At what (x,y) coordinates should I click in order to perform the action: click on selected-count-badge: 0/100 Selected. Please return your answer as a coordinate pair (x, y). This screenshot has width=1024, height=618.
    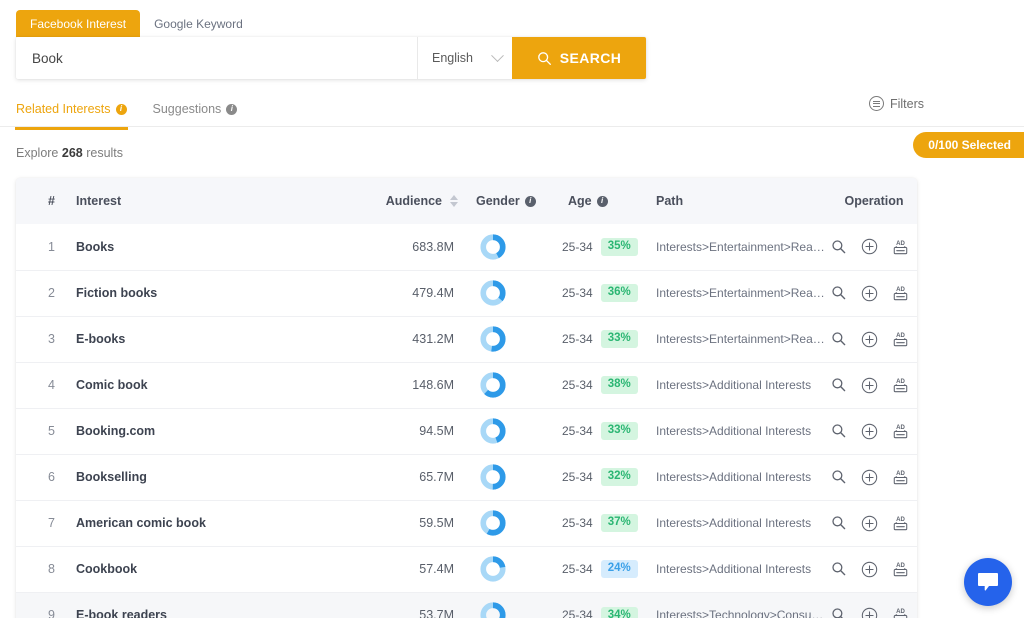
    Looking at the image, I should click on (968, 145).